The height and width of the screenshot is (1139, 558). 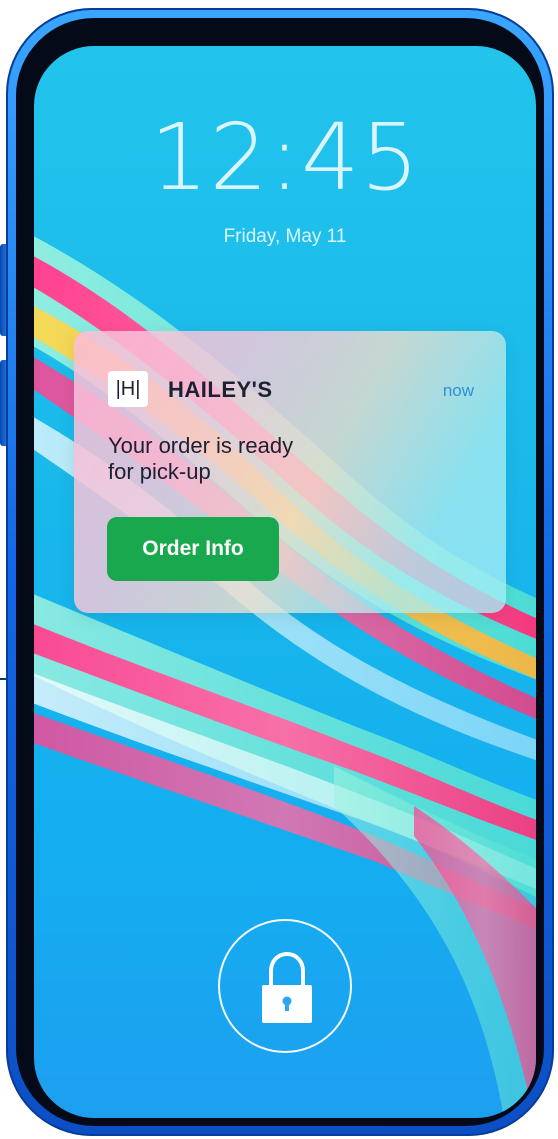 I want to click on lock-icon, so click(x=287, y=987).